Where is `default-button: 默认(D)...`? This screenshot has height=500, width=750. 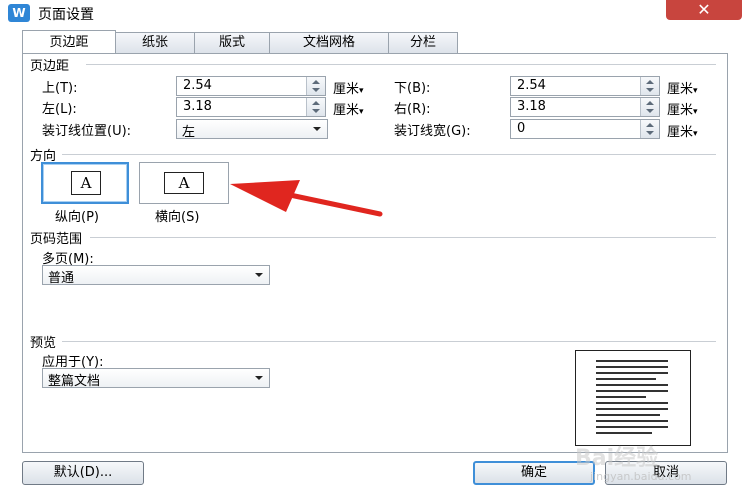 default-button: 默认(D)... is located at coordinates (83, 473).